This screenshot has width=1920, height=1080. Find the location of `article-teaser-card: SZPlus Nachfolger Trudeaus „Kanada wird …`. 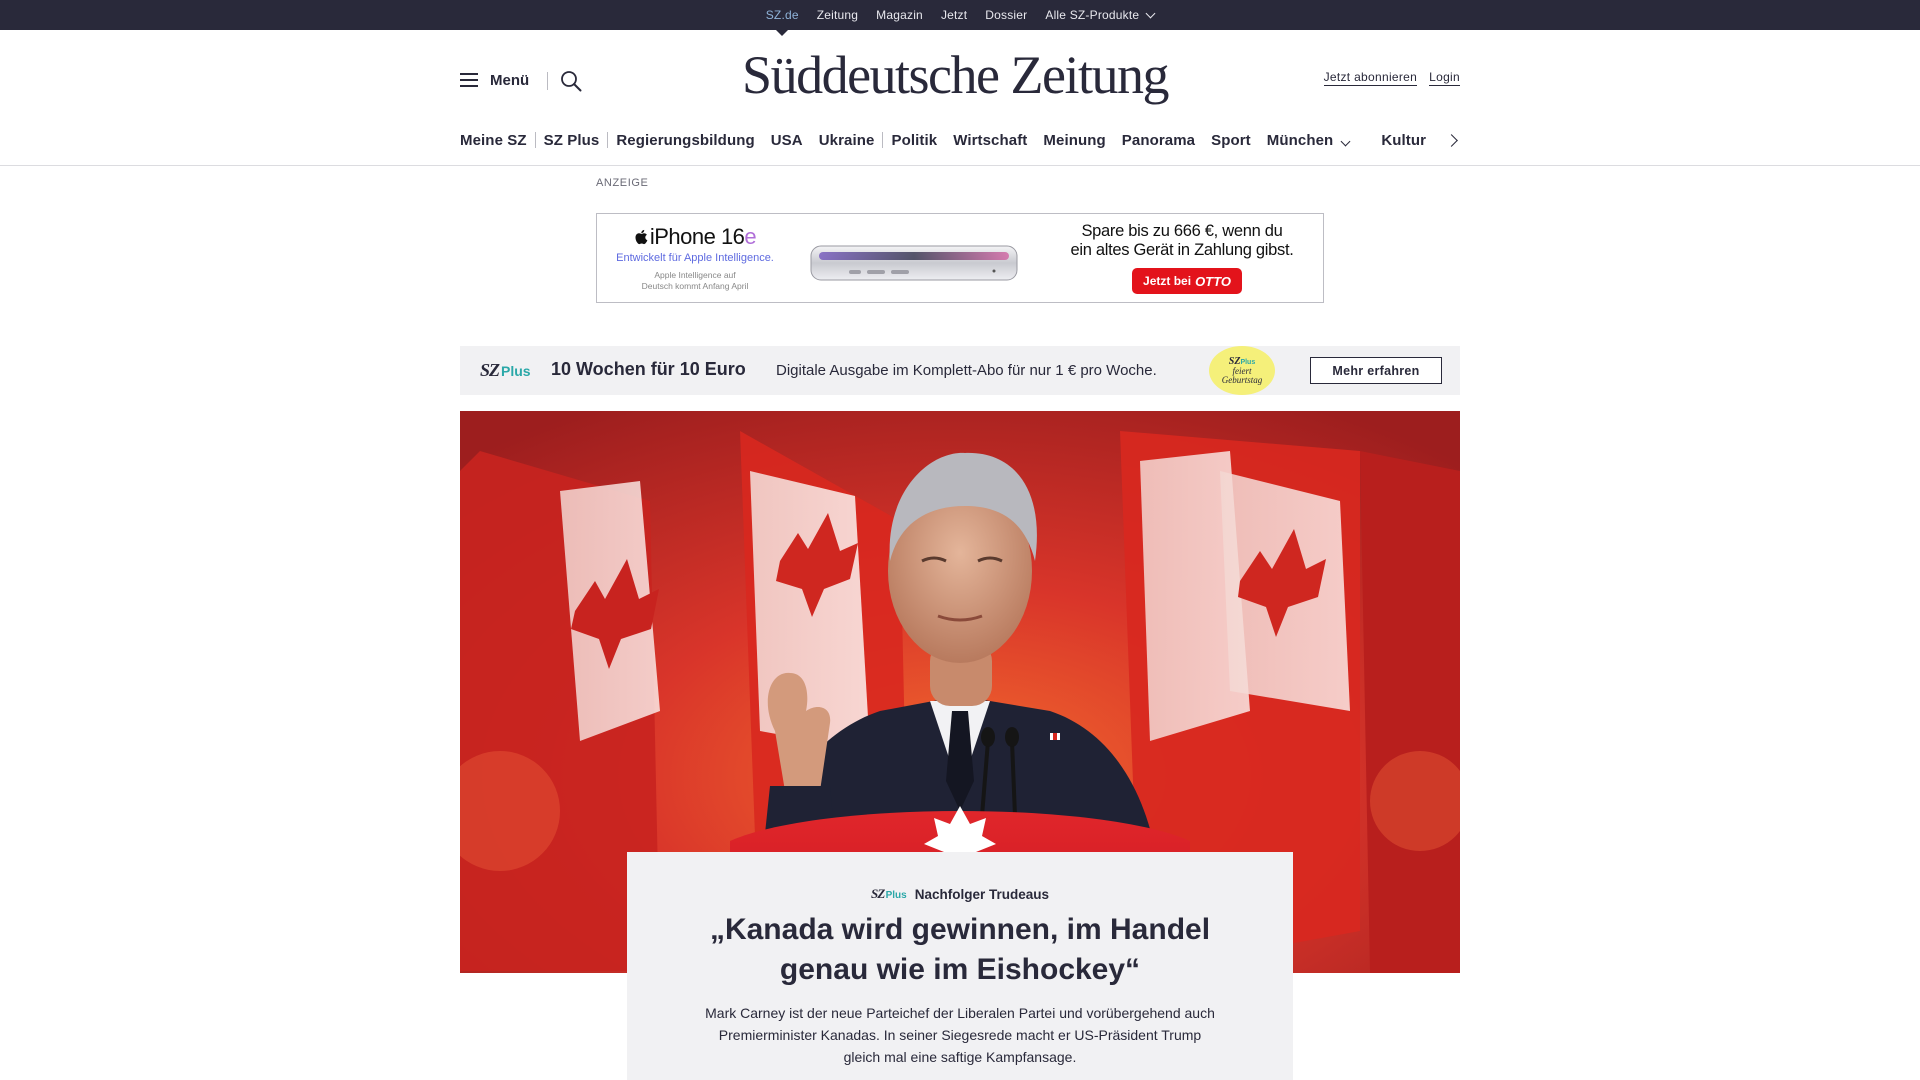

article-teaser-card: SZPlus Nachfolger Trudeaus „Kanada wird … is located at coordinates (960, 966).